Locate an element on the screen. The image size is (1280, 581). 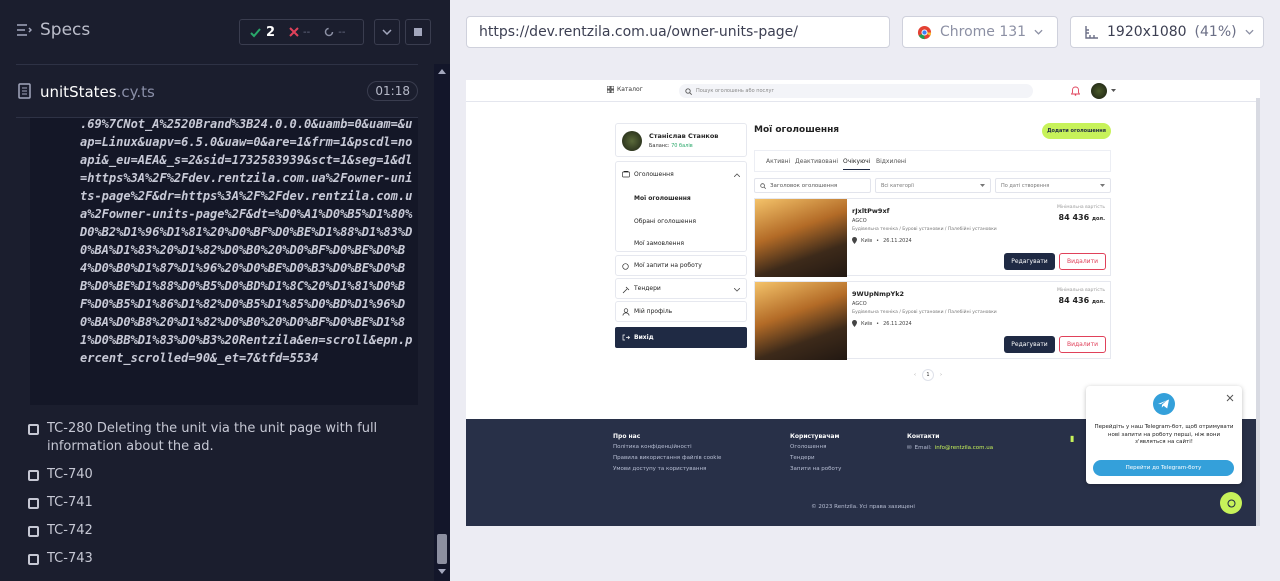
test-label: TC-743 is located at coordinates (70, 558).